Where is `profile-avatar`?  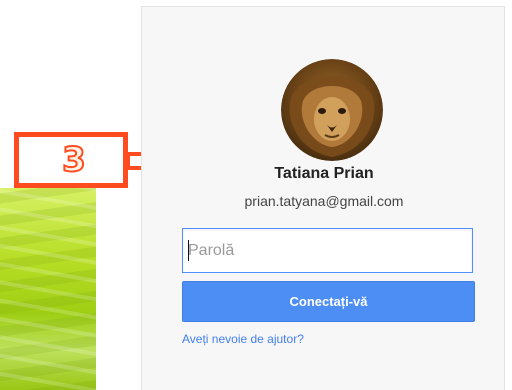
profile-avatar is located at coordinates (332, 110).